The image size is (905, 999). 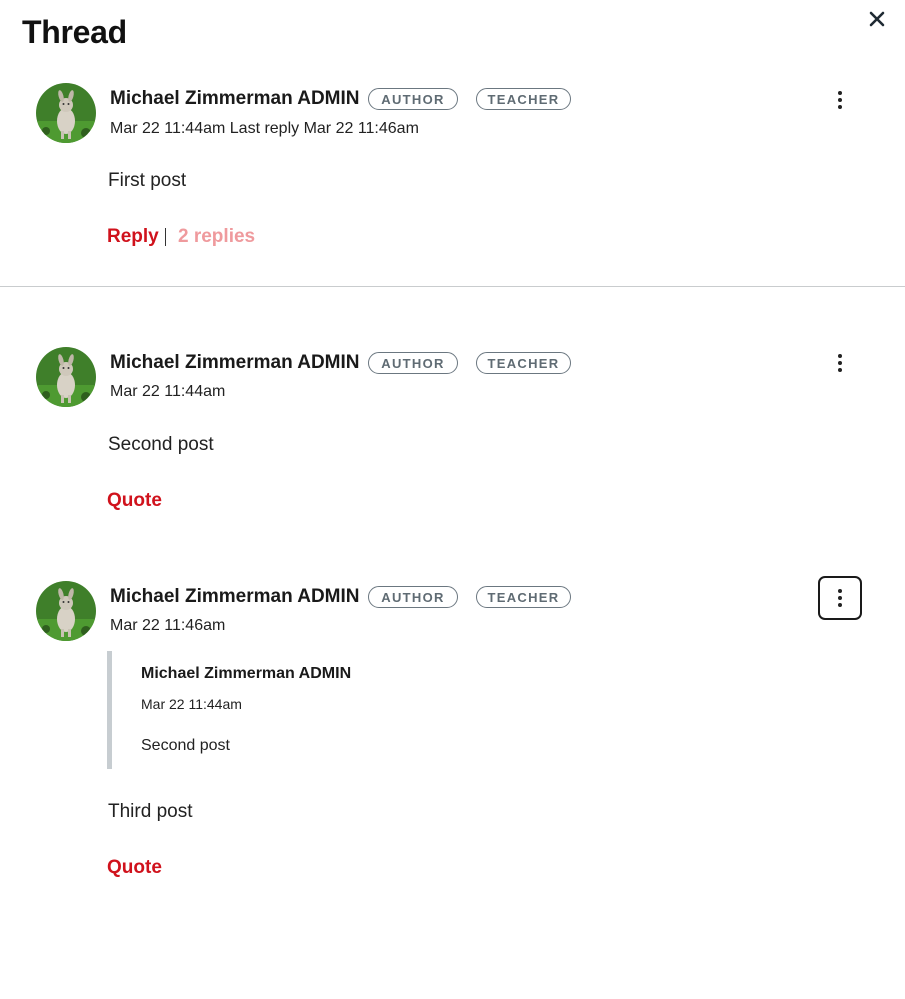 What do you see at coordinates (264, 128) in the screenshot?
I see `post-timestamp: Mar 22 11:44am Last reply Mar 22 11:46am` at bounding box center [264, 128].